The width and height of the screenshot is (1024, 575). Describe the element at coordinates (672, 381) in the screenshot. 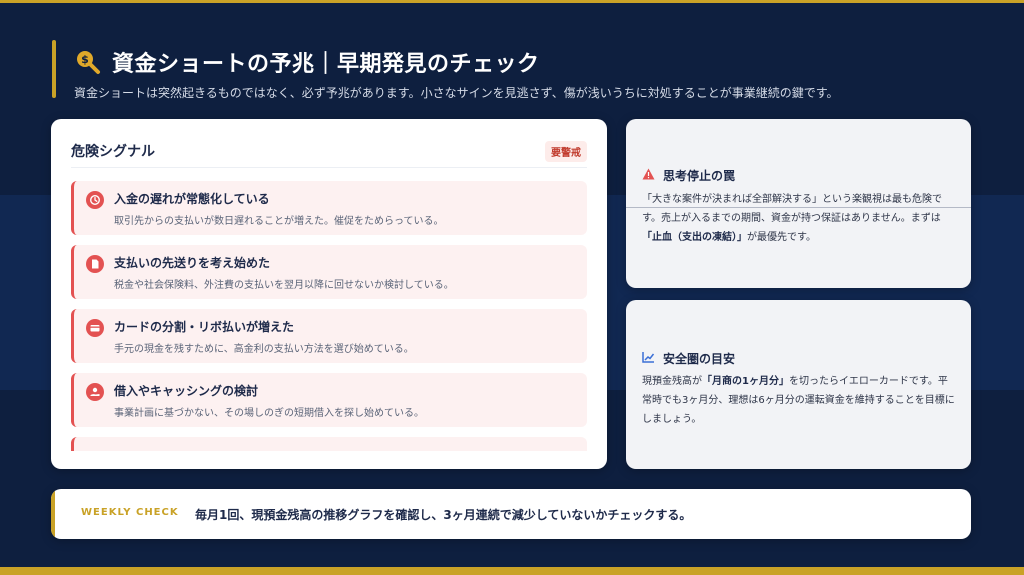

I see `safe-body-text: 現預金残高が` at that location.